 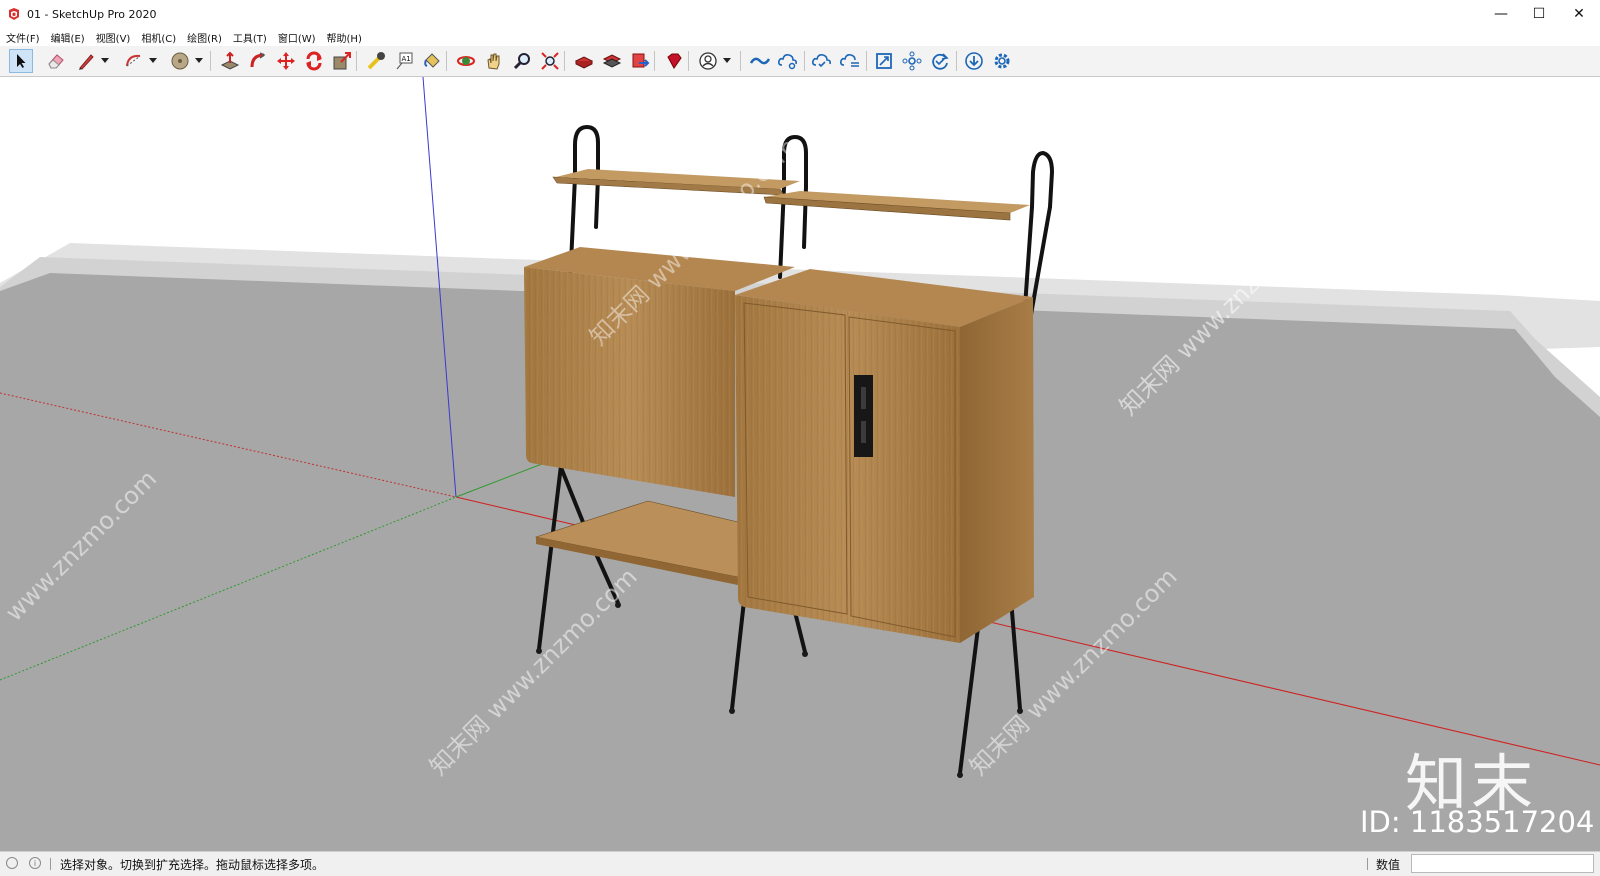 I want to click on scale-tool-button, so click(x=342, y=61).